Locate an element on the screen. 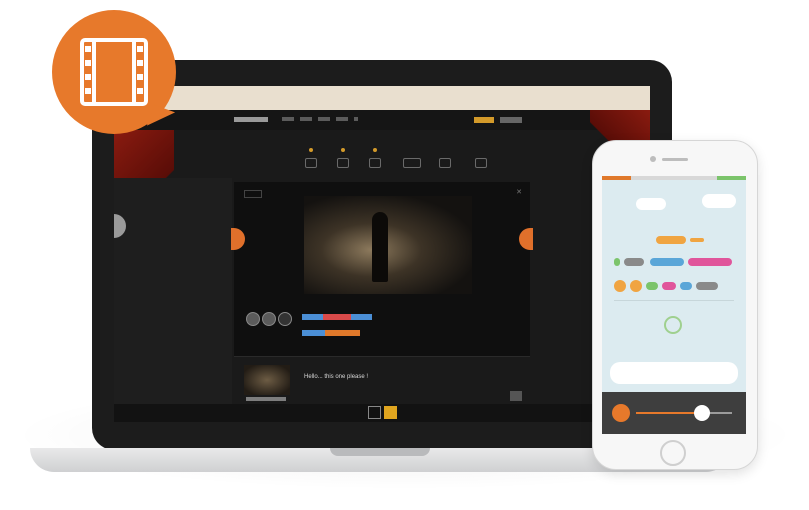  view-toggle-icon is located at coordinates (374, 412).